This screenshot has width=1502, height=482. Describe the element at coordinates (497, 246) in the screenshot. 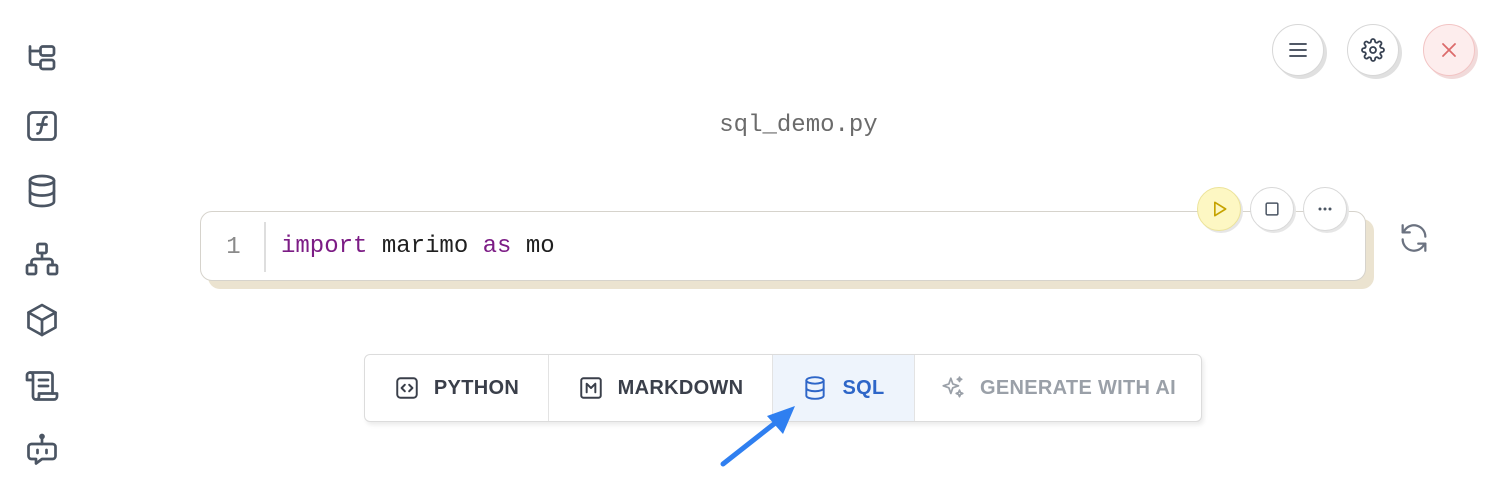

I see `code-keyword-as: as` at that location.